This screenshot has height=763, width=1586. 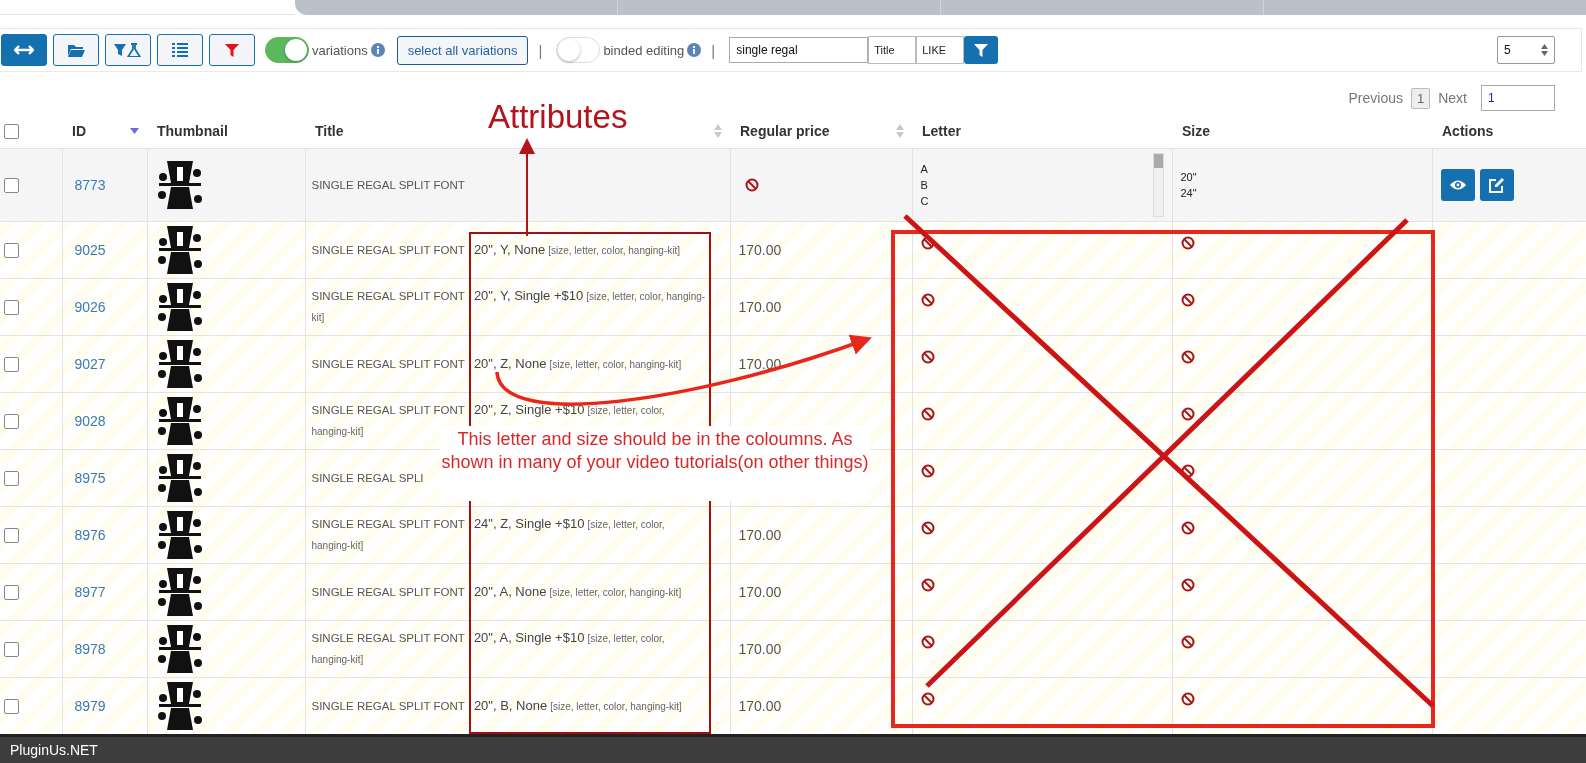 What do you see at coordinates (88, 592) in the screenshot?
I see `id-link: 8977` at bounding box center [88, 592].